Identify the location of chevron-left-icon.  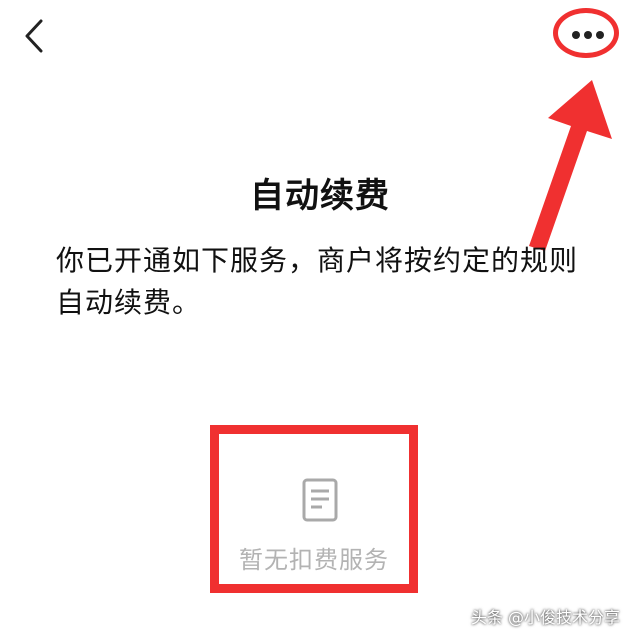
(34, 36).